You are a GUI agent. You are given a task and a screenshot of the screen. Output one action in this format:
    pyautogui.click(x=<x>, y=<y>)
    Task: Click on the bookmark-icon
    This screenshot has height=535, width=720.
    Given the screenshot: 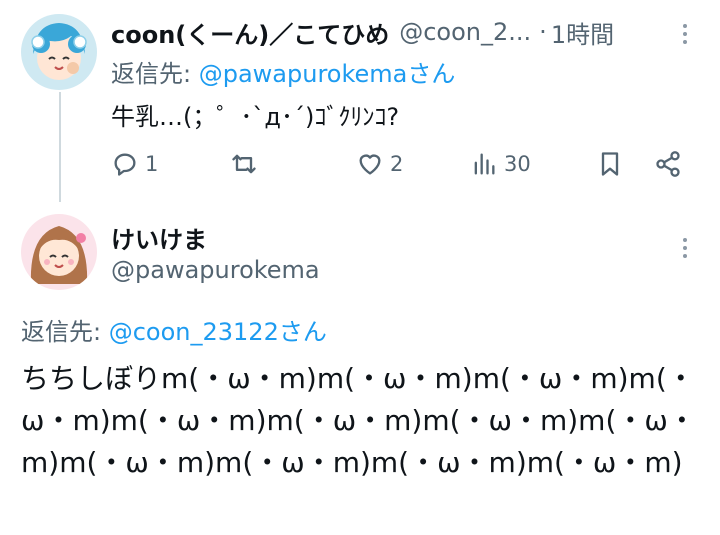 What is the action you would take?
    pyautogui.click(x=610, y=164)
    